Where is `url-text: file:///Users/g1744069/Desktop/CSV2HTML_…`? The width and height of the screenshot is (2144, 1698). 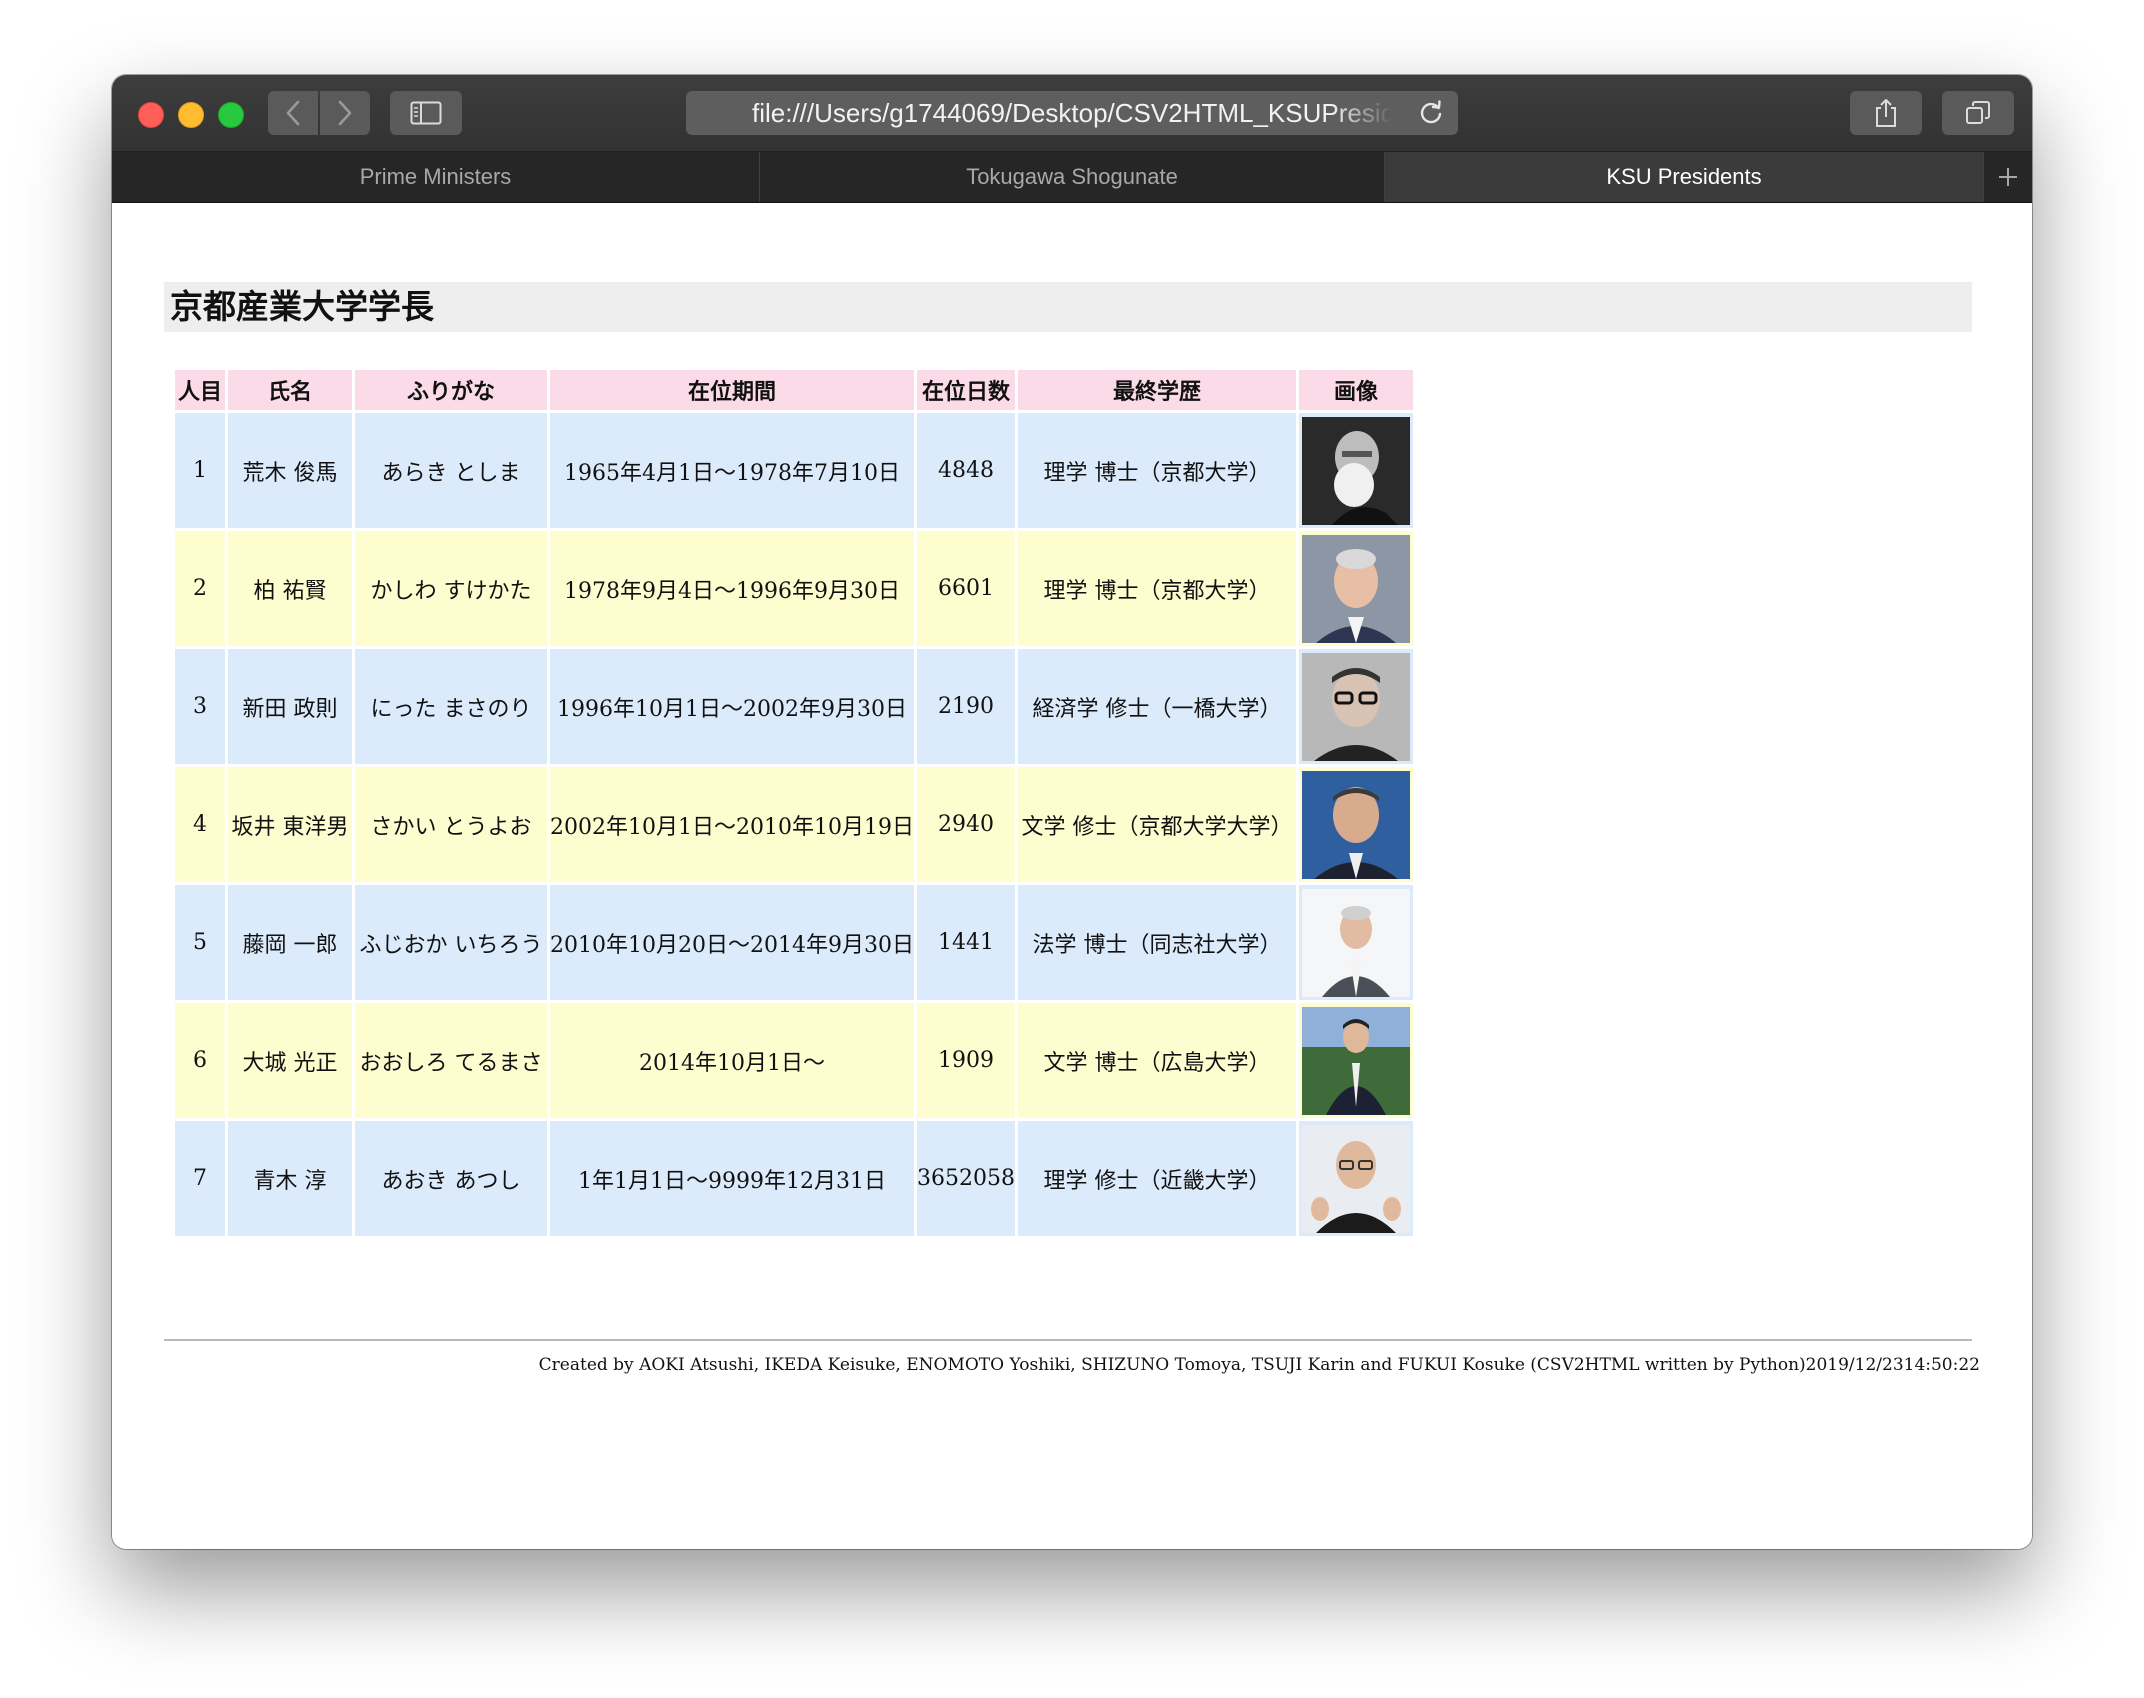
url-text: file:///Users/g1744069/Desktop/CSV2HTML_… is located at coordinates (1072, 113).